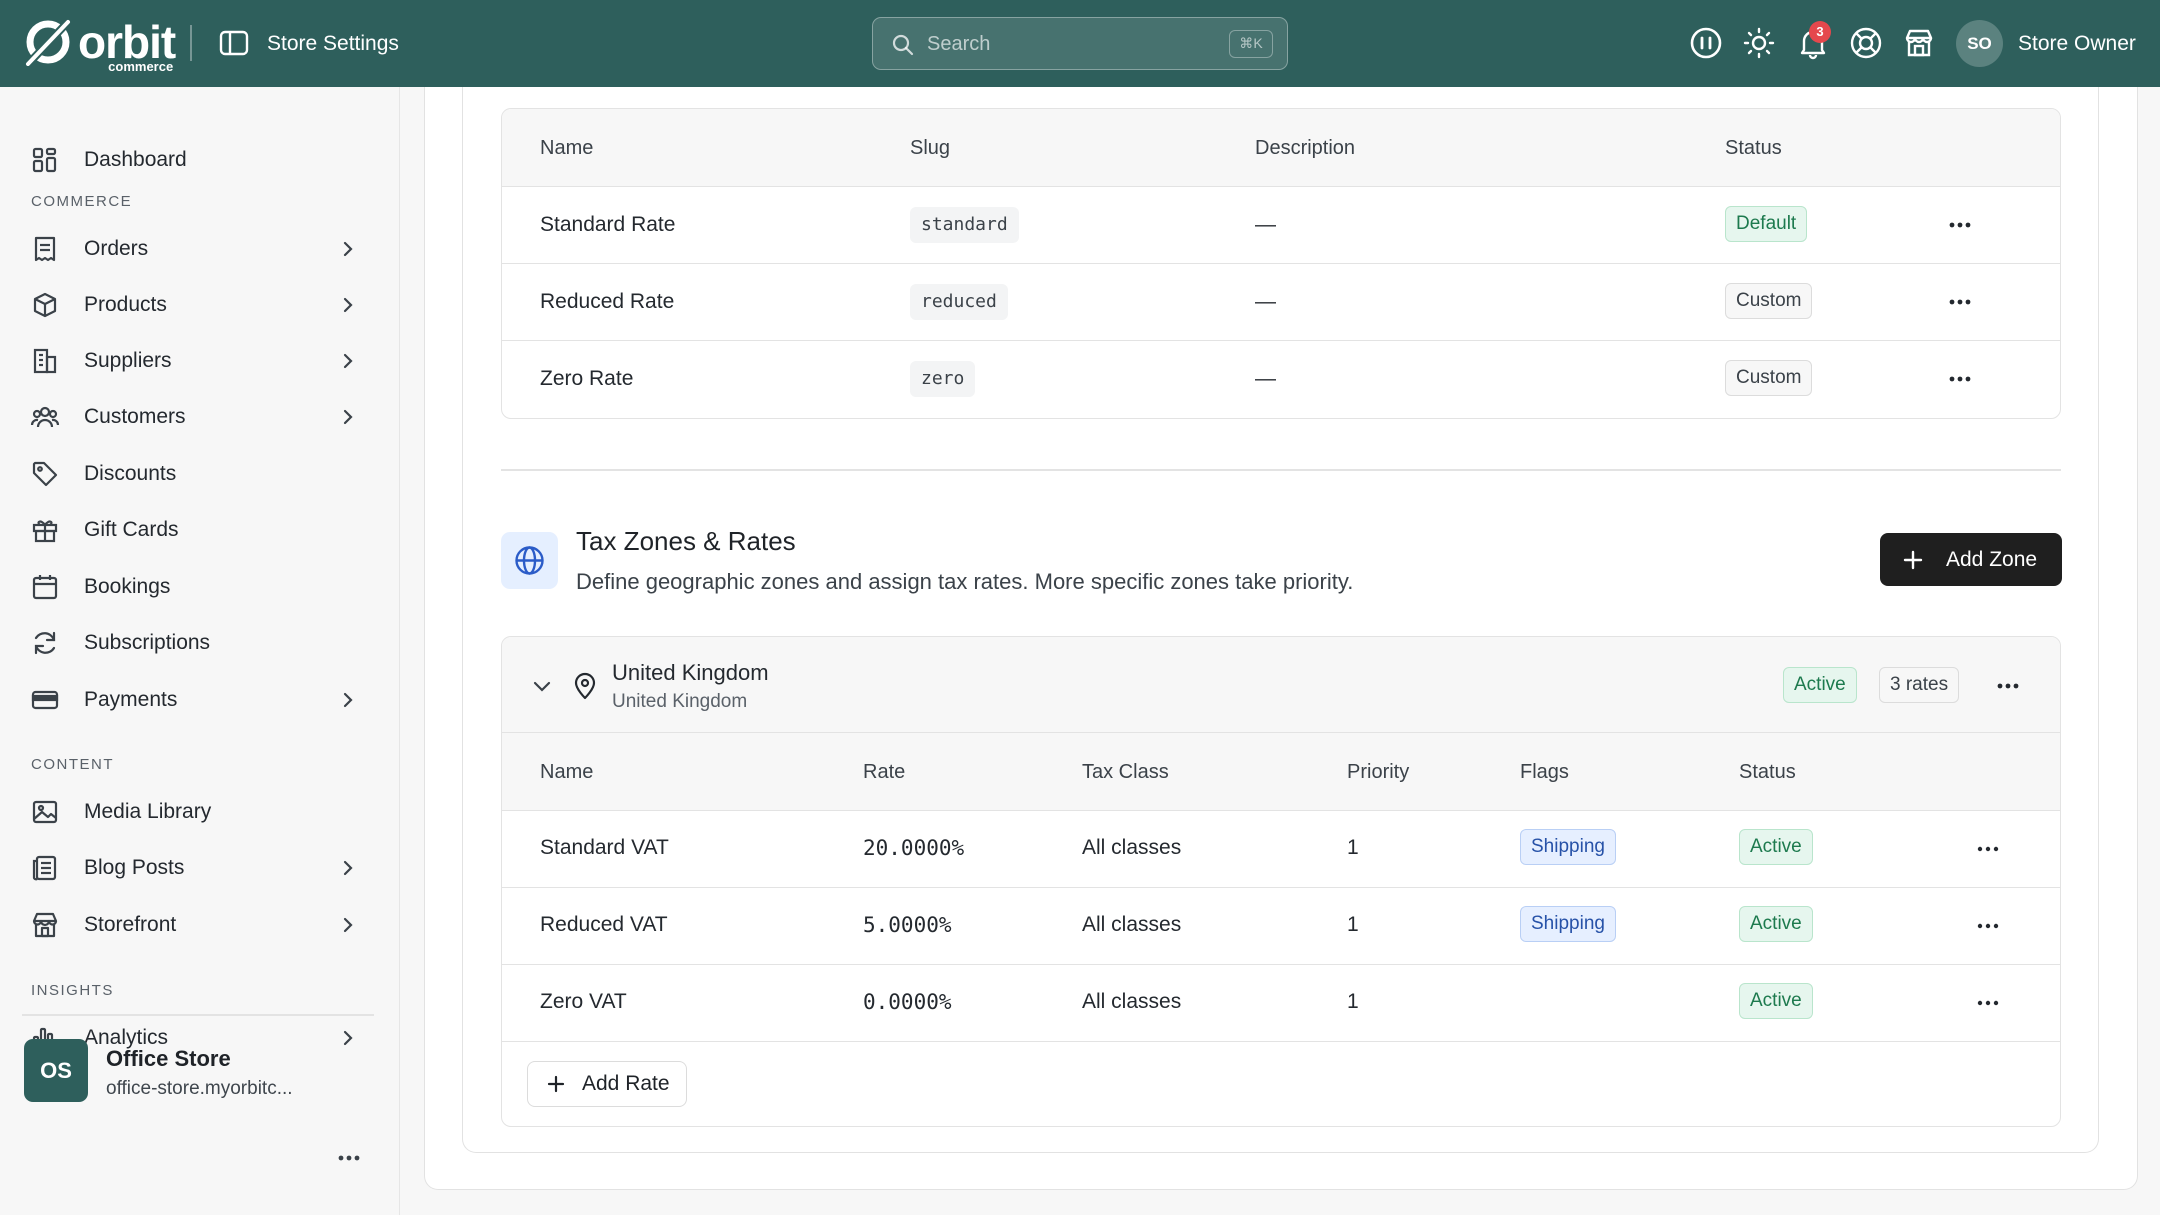  I want to click on sidebar-item-products: Products, so click(200, 305).